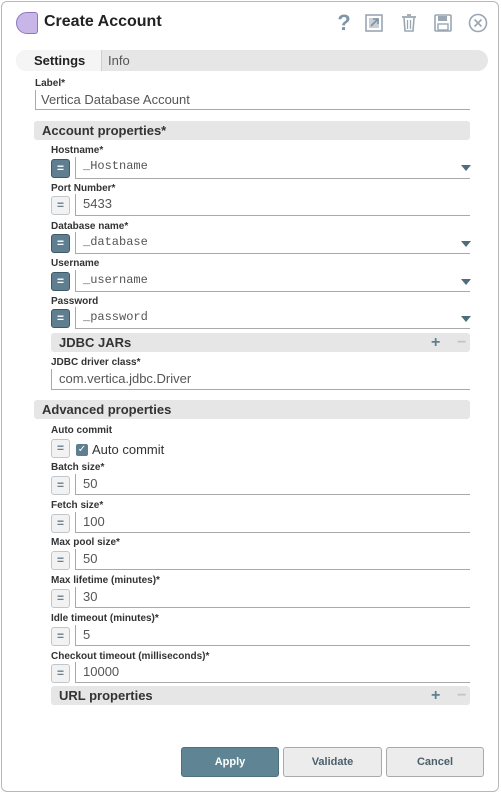  What do you see at coordinates (272, 607) in the screenshot?
I see `max-lifetime-input-underline` at bounding box center [272, 607].